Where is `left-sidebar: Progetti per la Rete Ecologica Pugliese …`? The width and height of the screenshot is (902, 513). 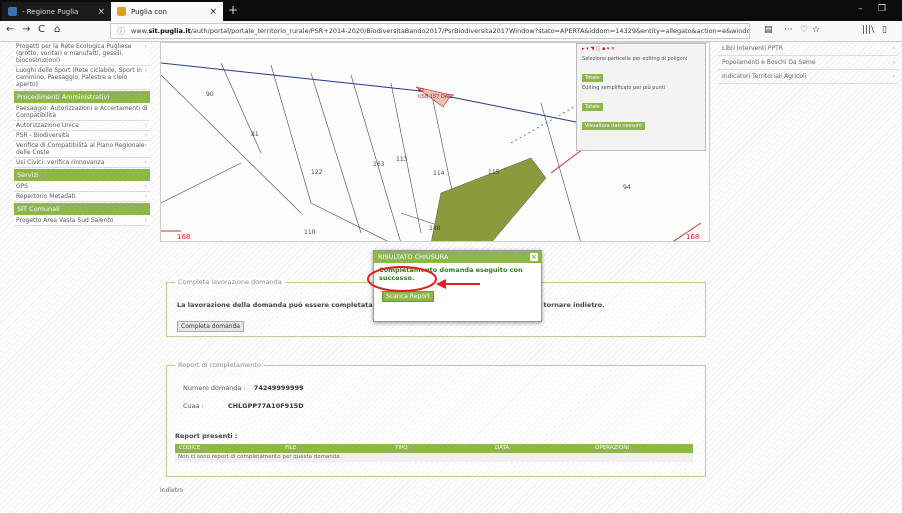 left-sidebar: Progetti per la Rete Ecologica Pugliese … is located at coordinates (82, 134).